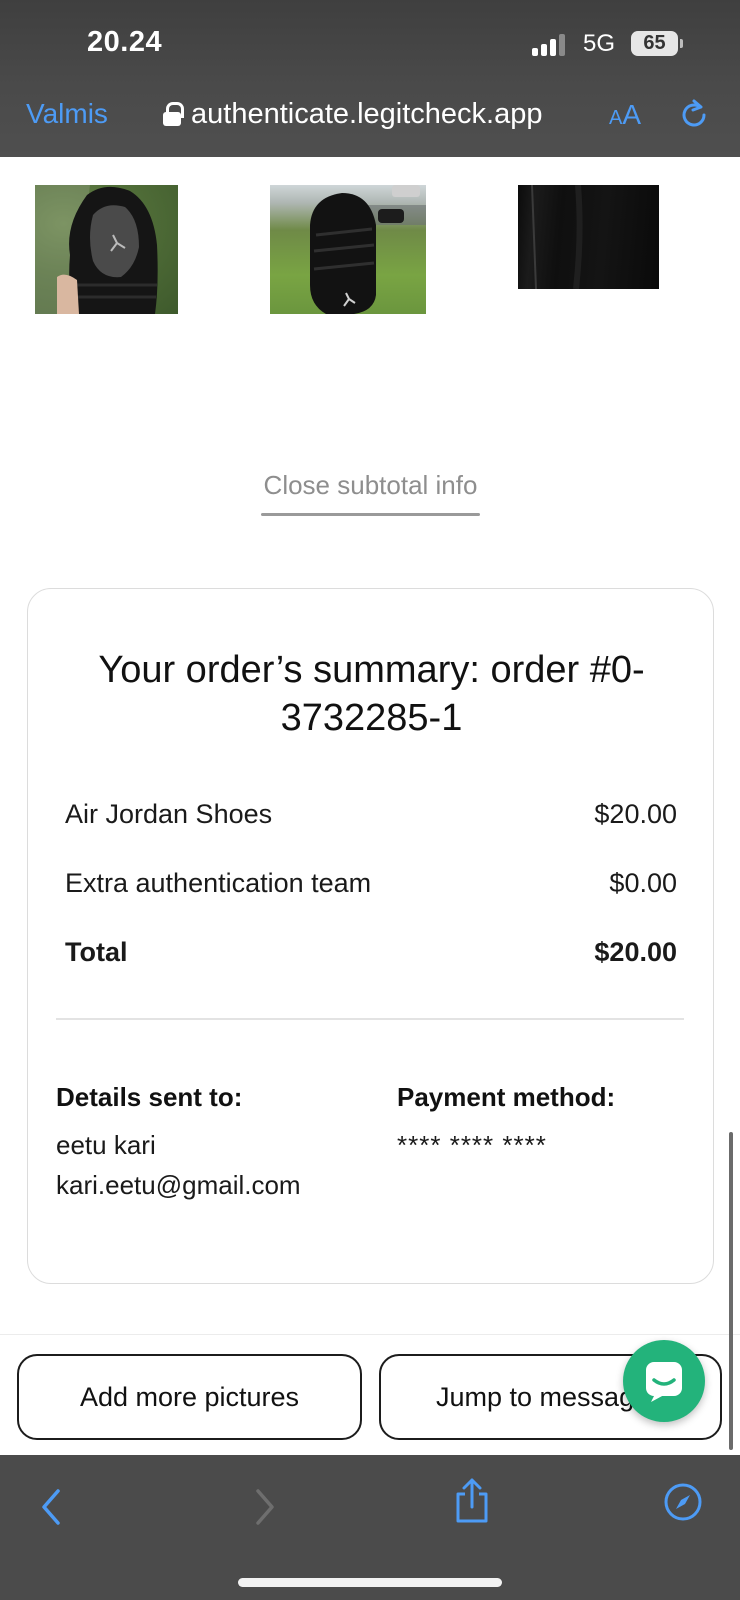 Image resolution: width=740 pixels, height=1600 pixels. Describe the element at coordinates (51, 1507) in the screenshot. I see `back-arrow-icon` at that location.